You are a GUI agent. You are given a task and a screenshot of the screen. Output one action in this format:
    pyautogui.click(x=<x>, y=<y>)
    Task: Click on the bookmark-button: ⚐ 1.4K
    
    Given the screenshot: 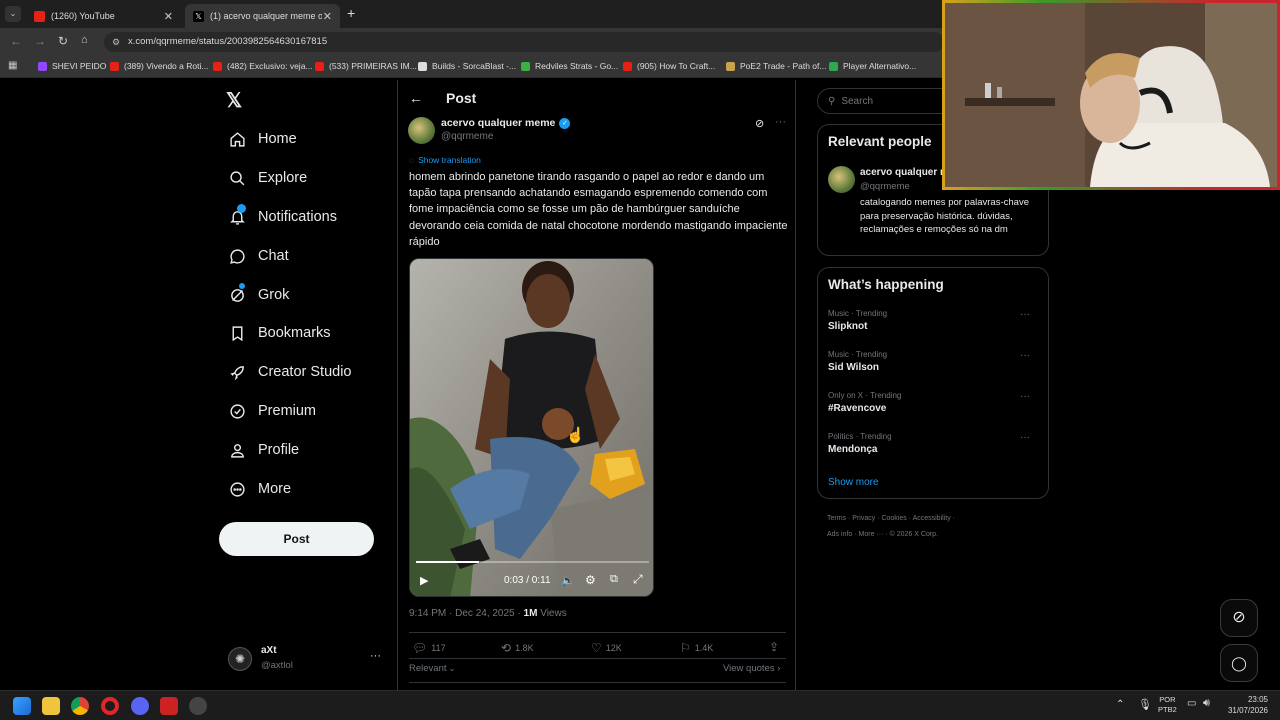 What is the action you would take?
    pyautogui.click(x=696, y=648)
    